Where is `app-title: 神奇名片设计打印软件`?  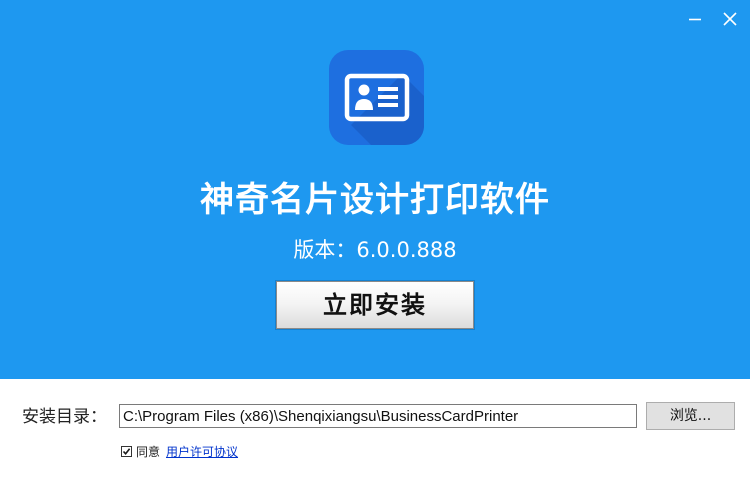 app-title: 神奇名片设计打印软件 is located at coordinates (375, 200).